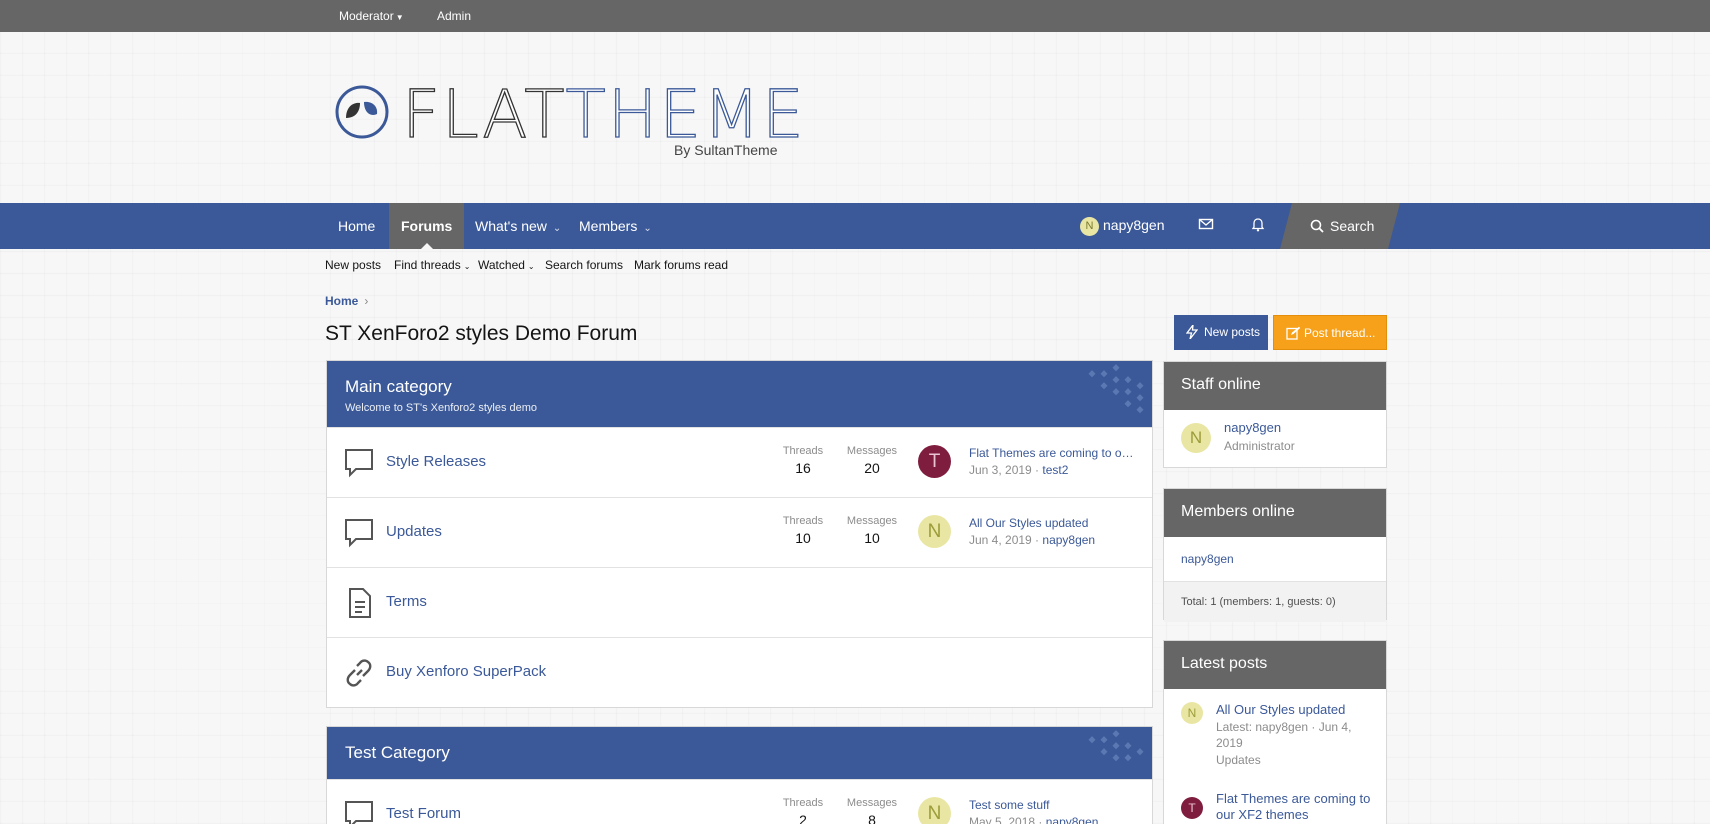 The height and width of the screenshot is (824, 1710). I want to click on staff-online-title: Staff online, so click(1275, 386).